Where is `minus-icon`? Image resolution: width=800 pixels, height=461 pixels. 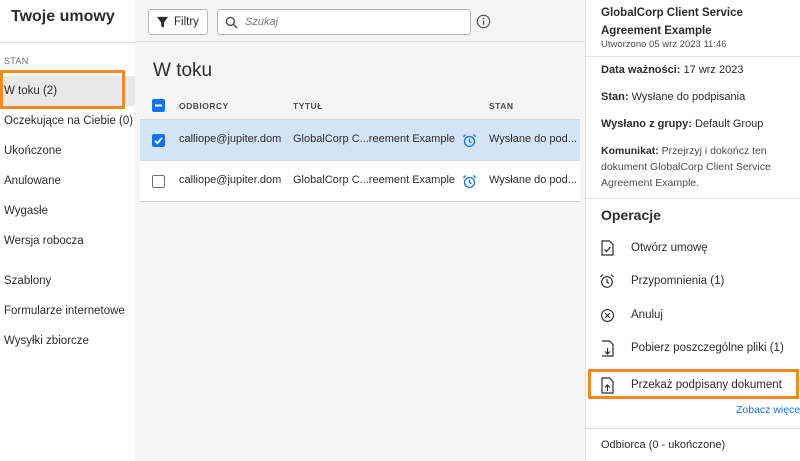 minus-icon is located at coordinates (158, 105).